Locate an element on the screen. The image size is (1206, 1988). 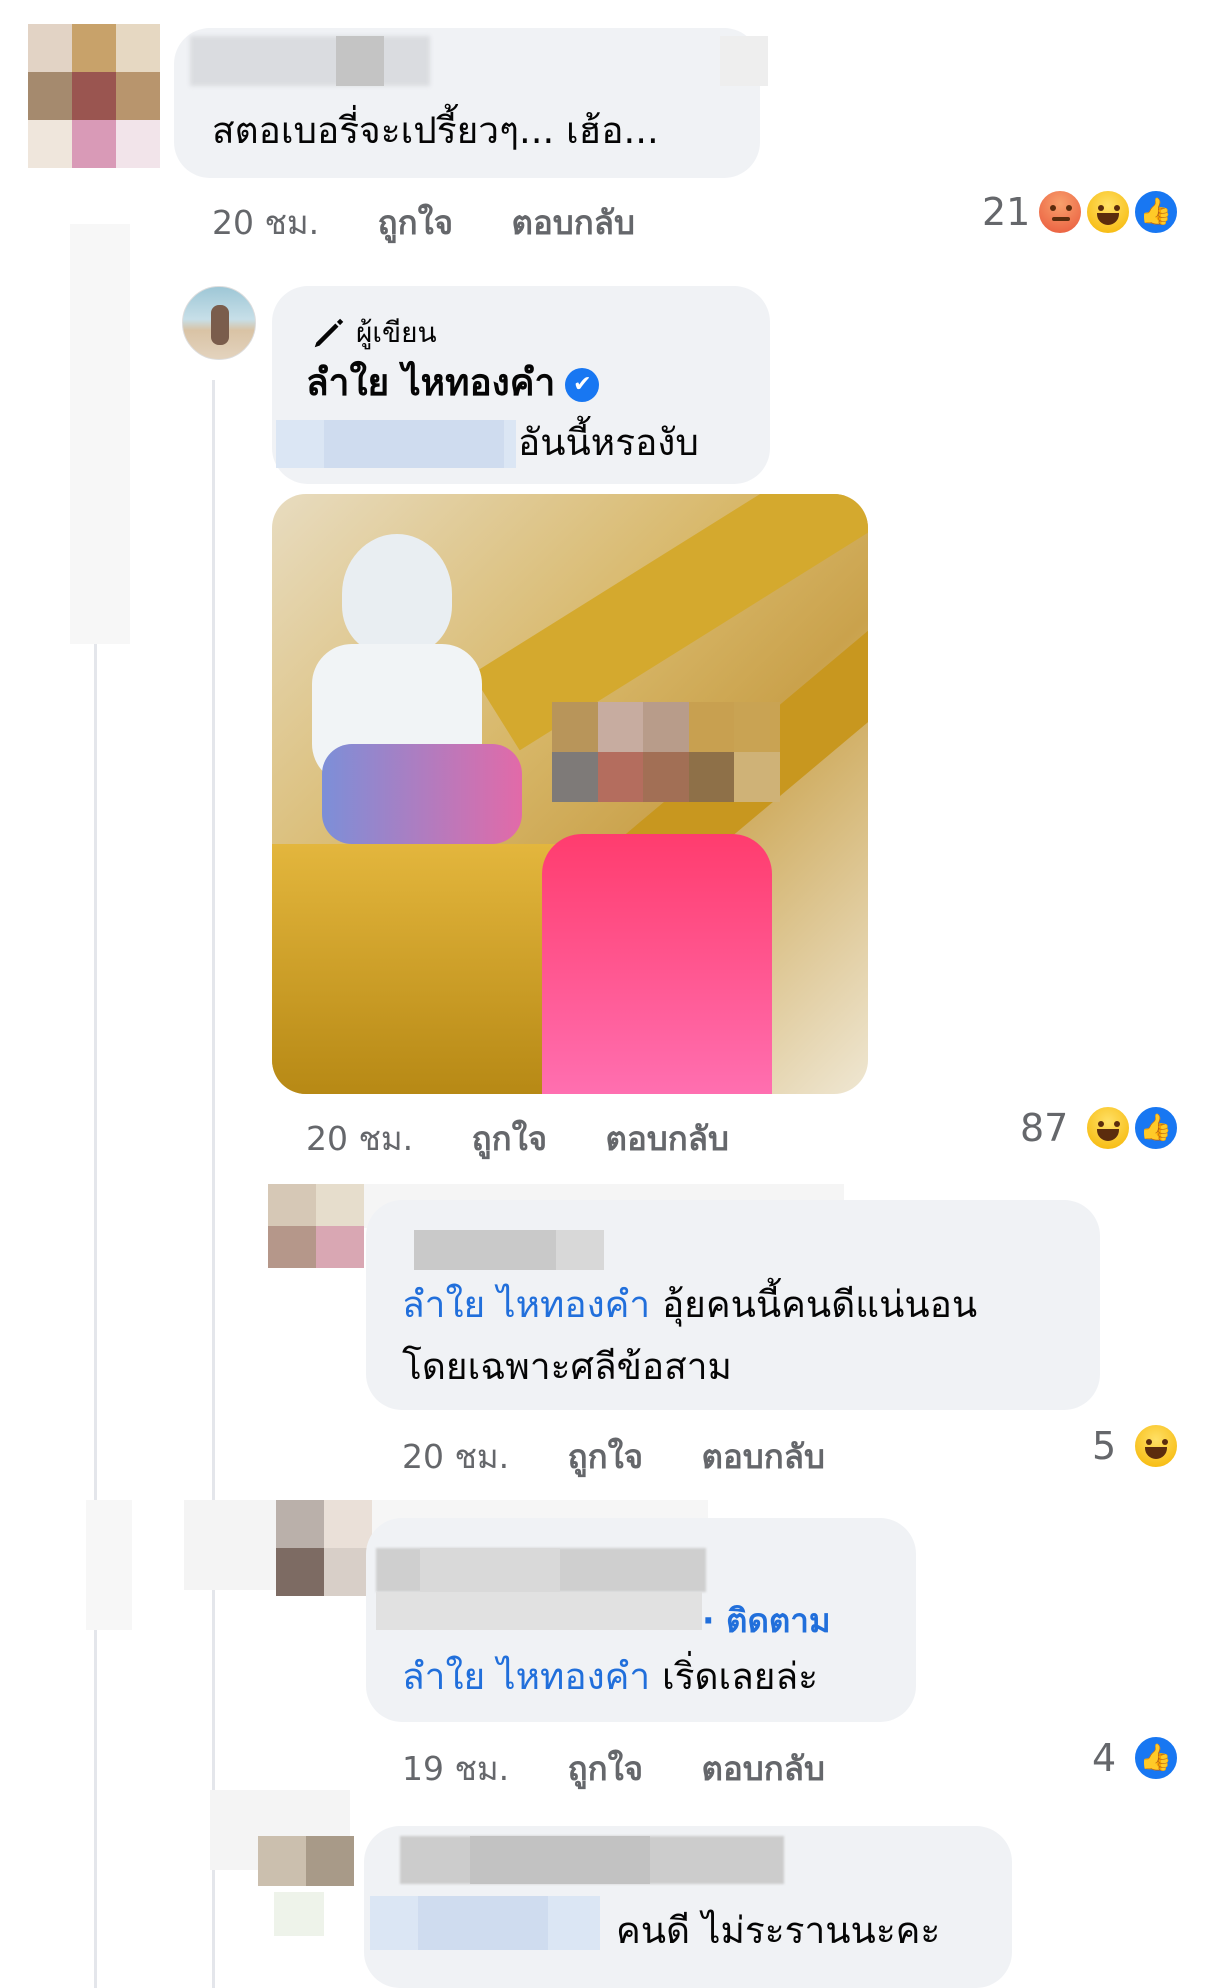
reaction-count: 4 is located at coordinates (1104, 1758).